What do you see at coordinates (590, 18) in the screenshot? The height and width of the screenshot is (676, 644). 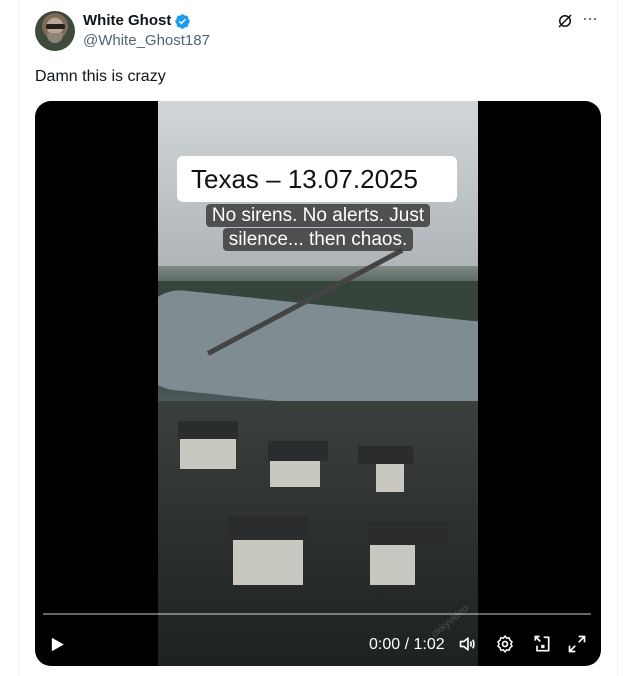 I see `more-icon: ···` at bounding box center [590, 18].